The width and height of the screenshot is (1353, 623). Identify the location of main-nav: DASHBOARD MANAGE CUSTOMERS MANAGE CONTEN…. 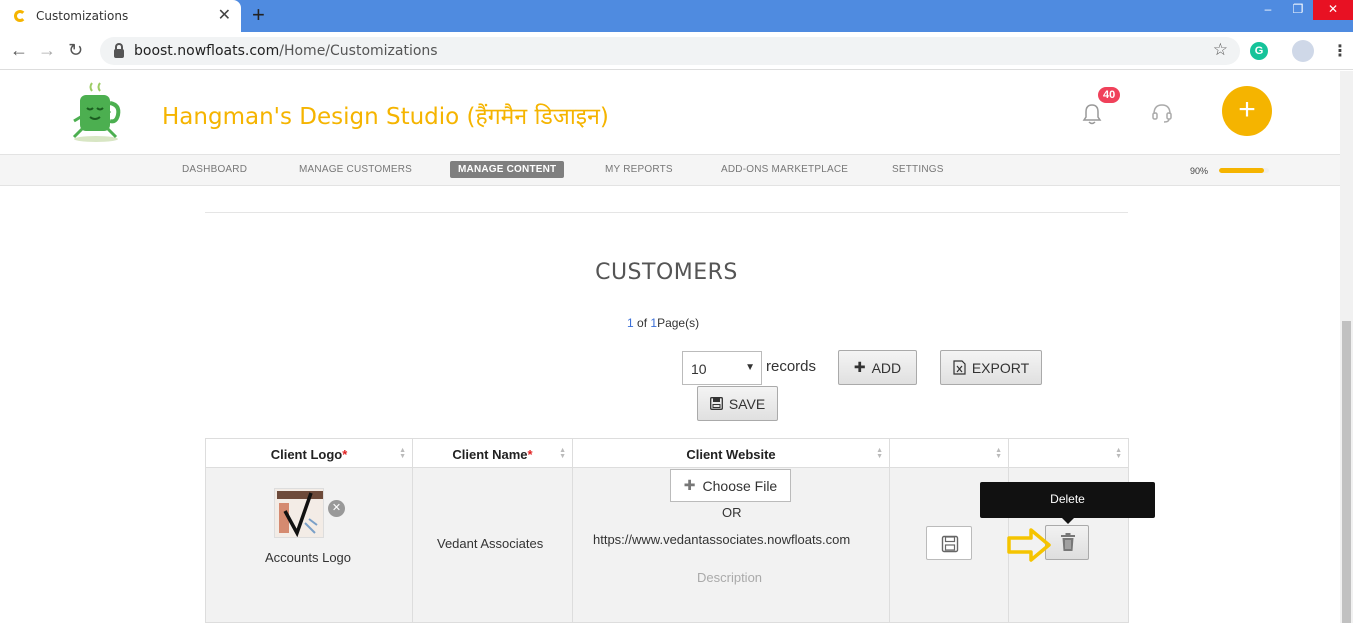
(670, 170).